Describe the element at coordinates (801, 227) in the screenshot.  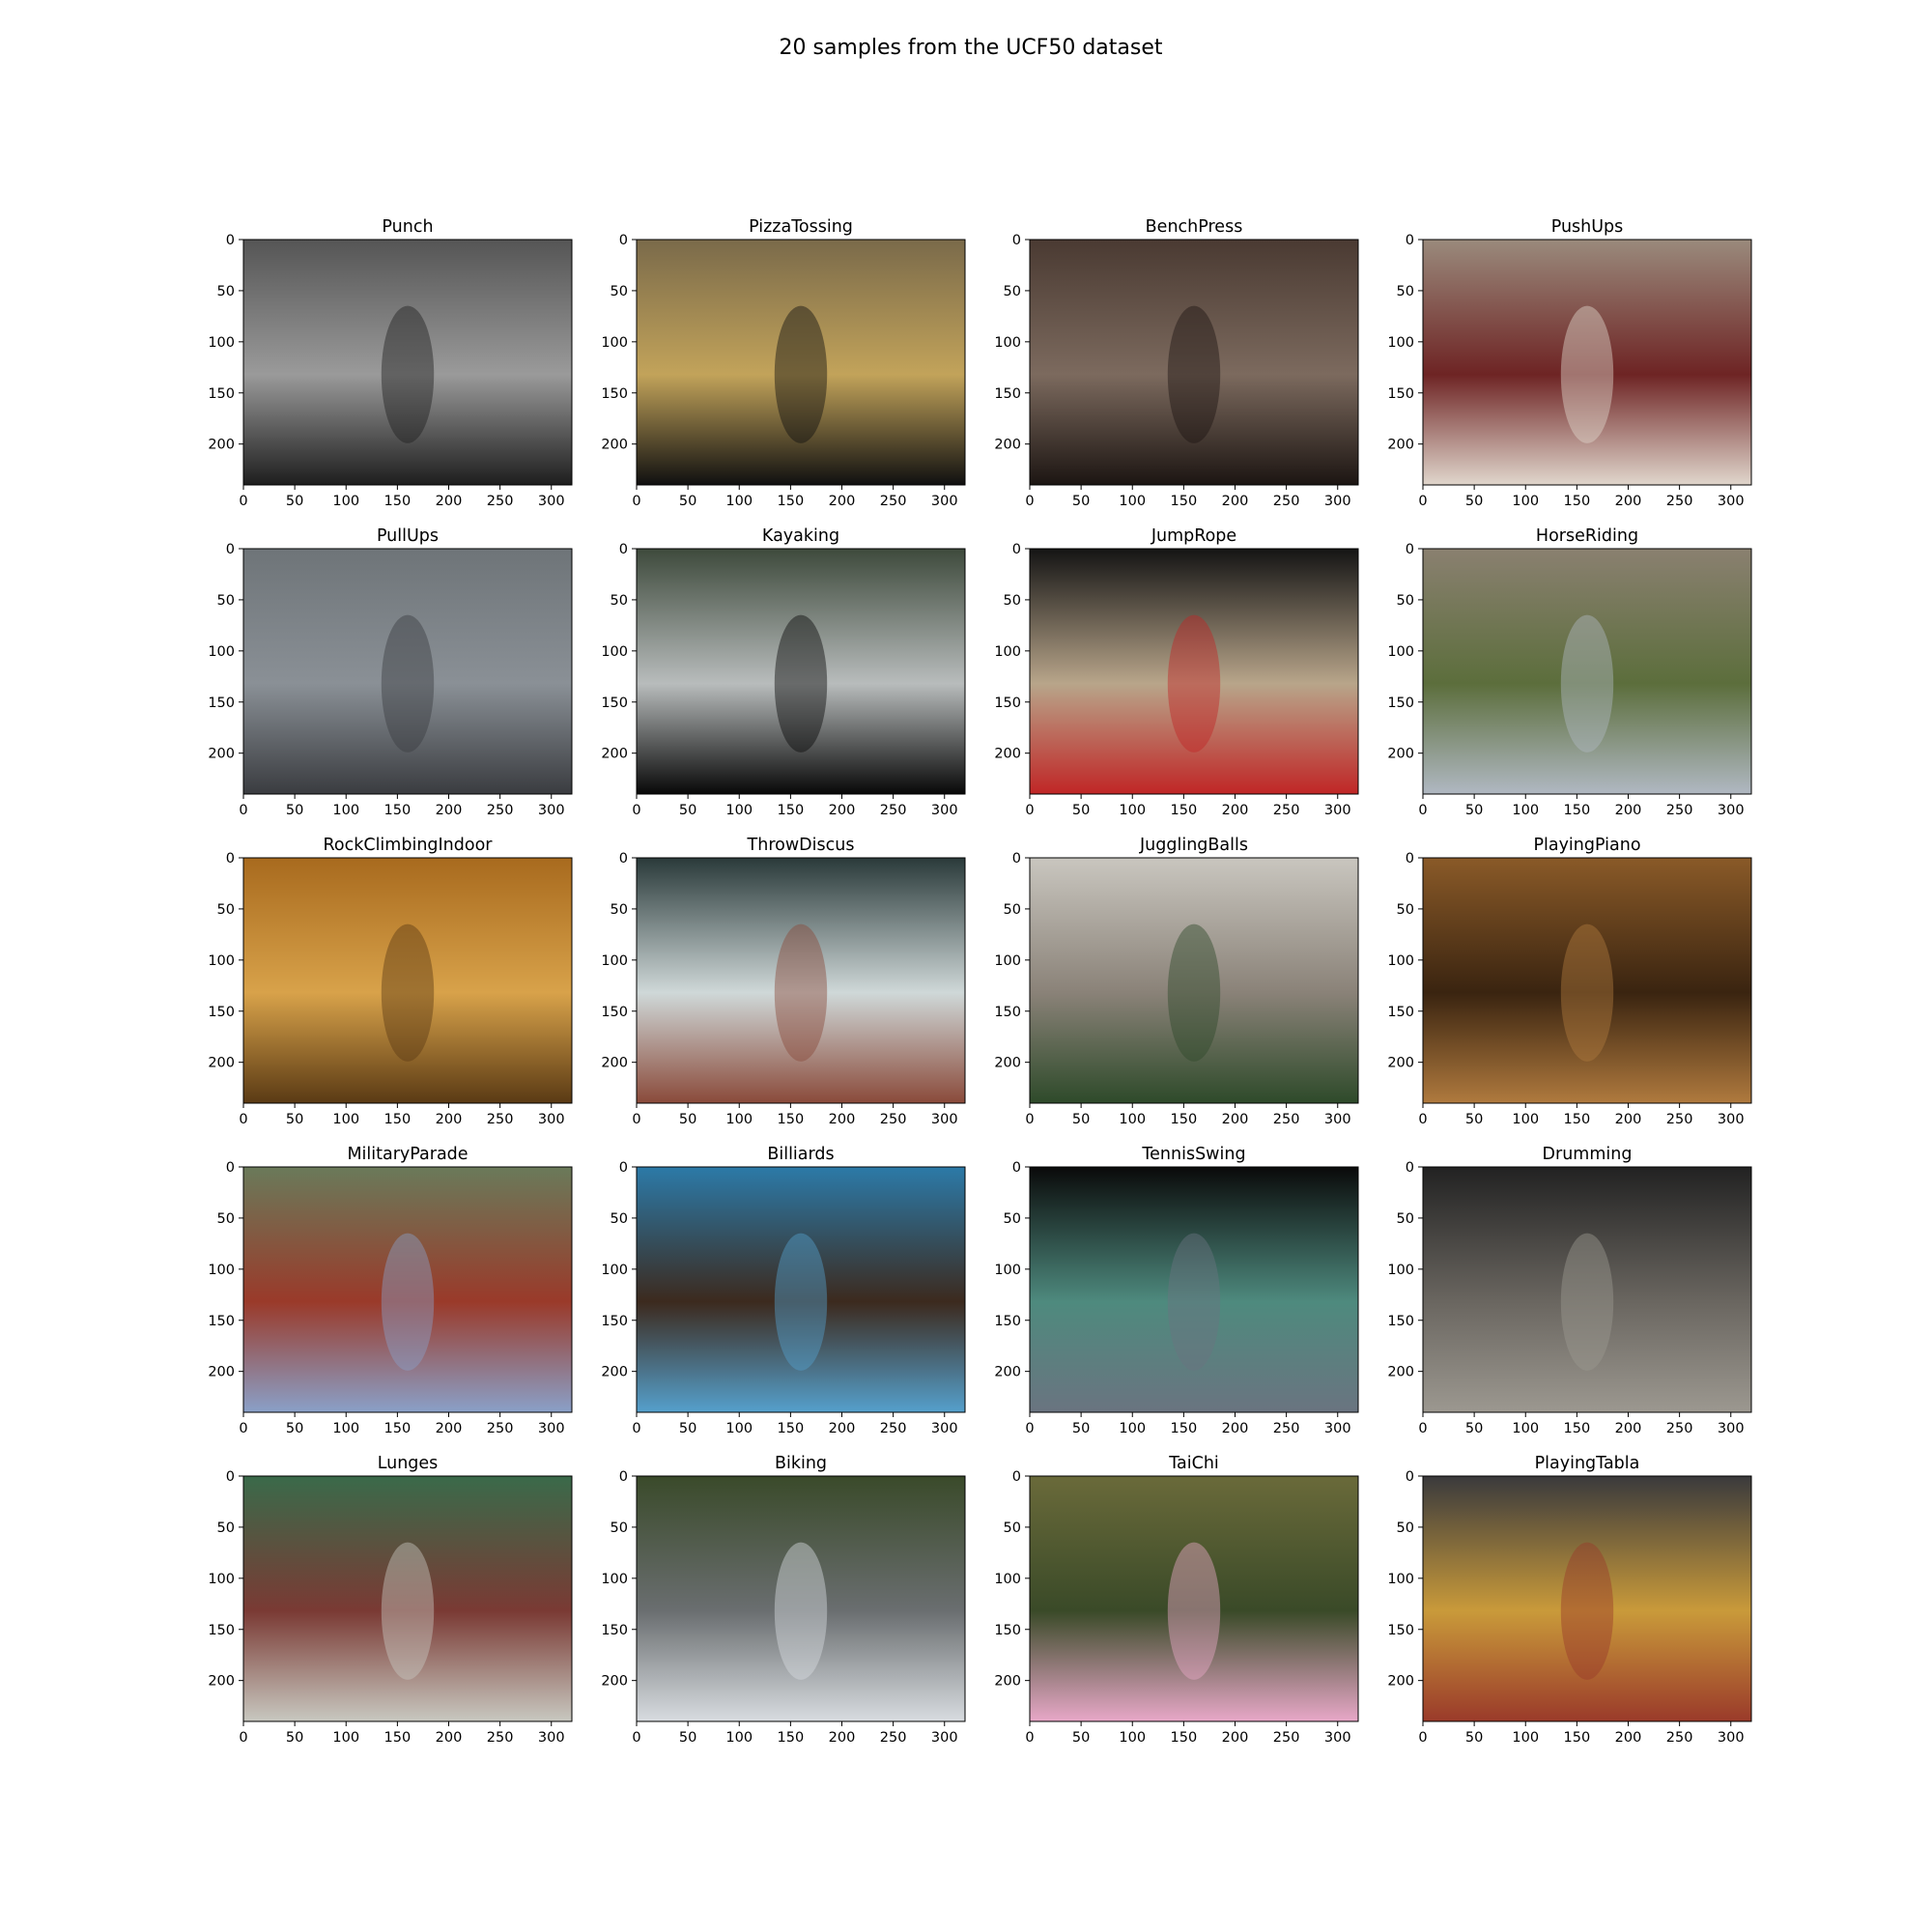
I see `panel-title: PizzaTossing` at that location.